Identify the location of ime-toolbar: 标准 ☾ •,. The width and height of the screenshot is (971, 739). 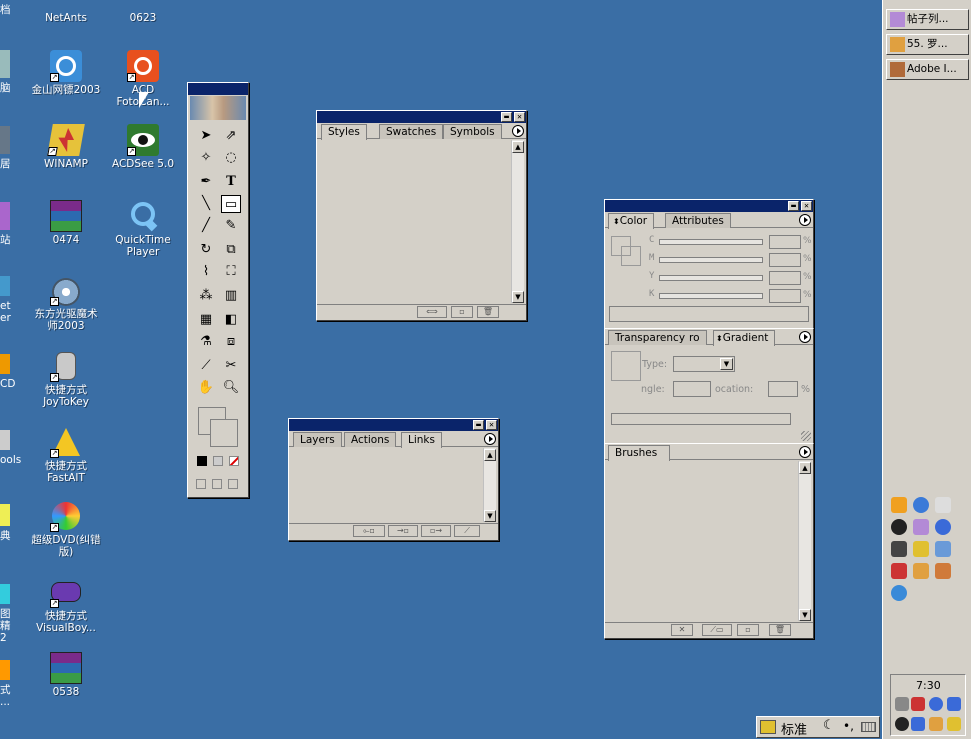
(818, 727).